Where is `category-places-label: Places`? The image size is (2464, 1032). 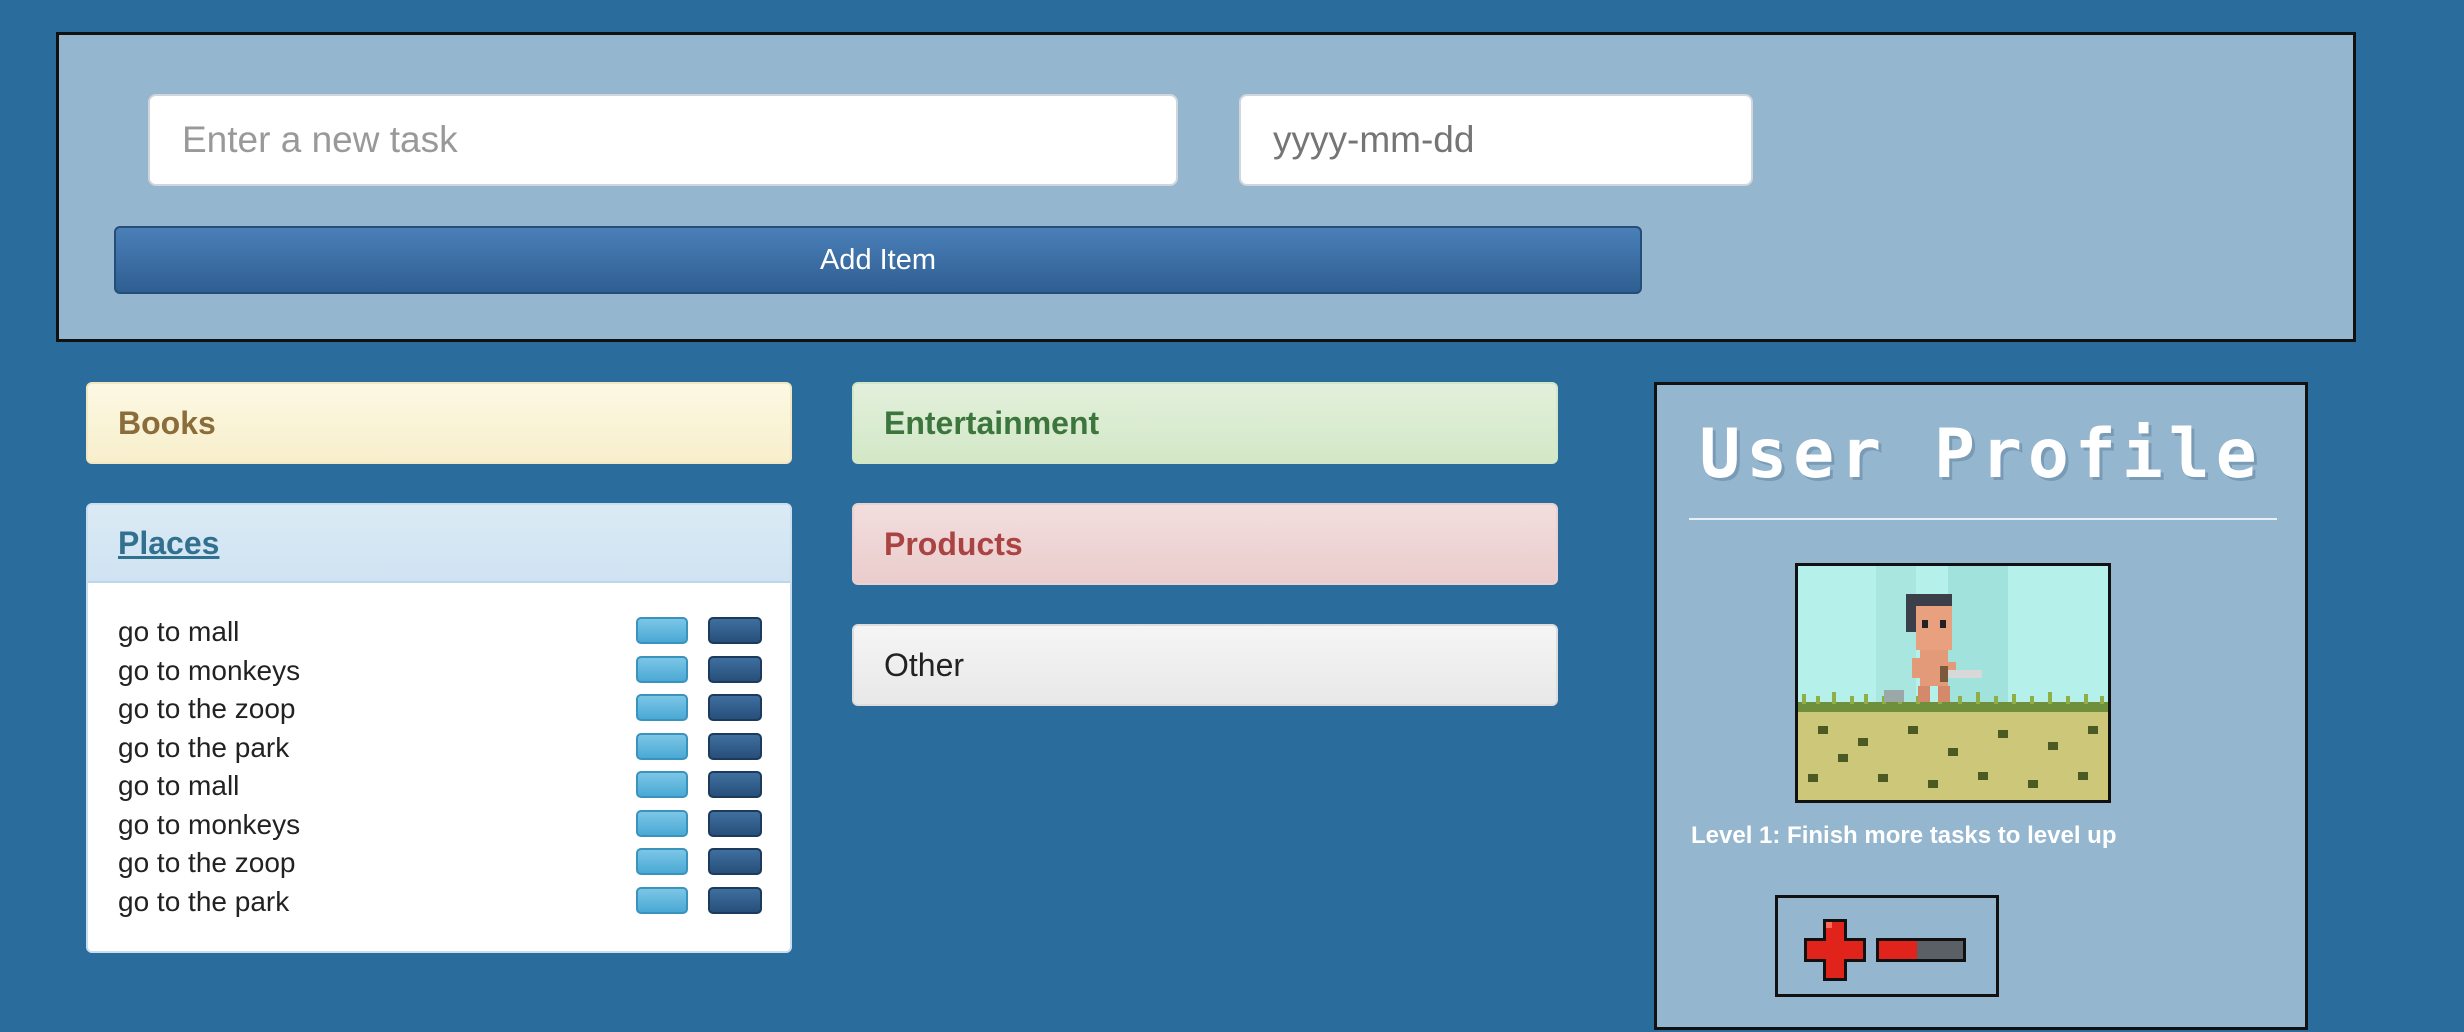
category-places-label: Places is located at coordinates (168, 543).